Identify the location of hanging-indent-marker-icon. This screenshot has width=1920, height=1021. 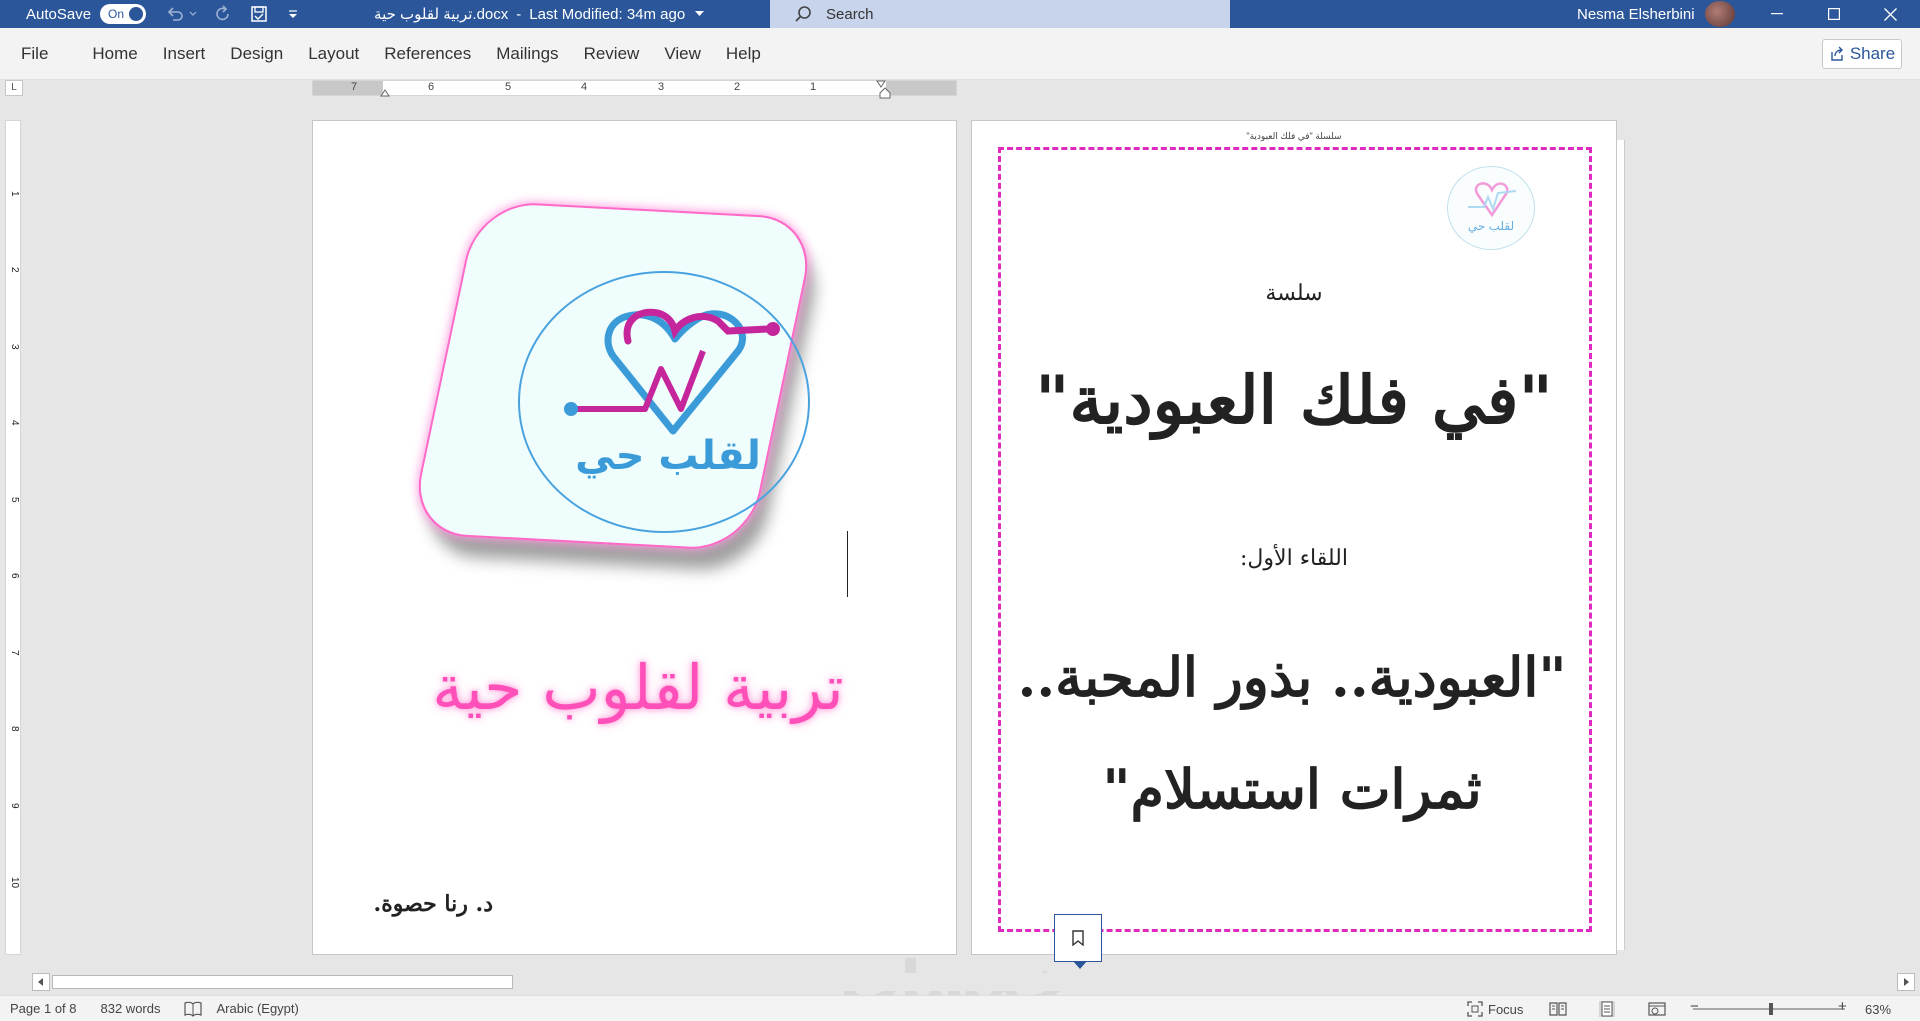
(885, 93).